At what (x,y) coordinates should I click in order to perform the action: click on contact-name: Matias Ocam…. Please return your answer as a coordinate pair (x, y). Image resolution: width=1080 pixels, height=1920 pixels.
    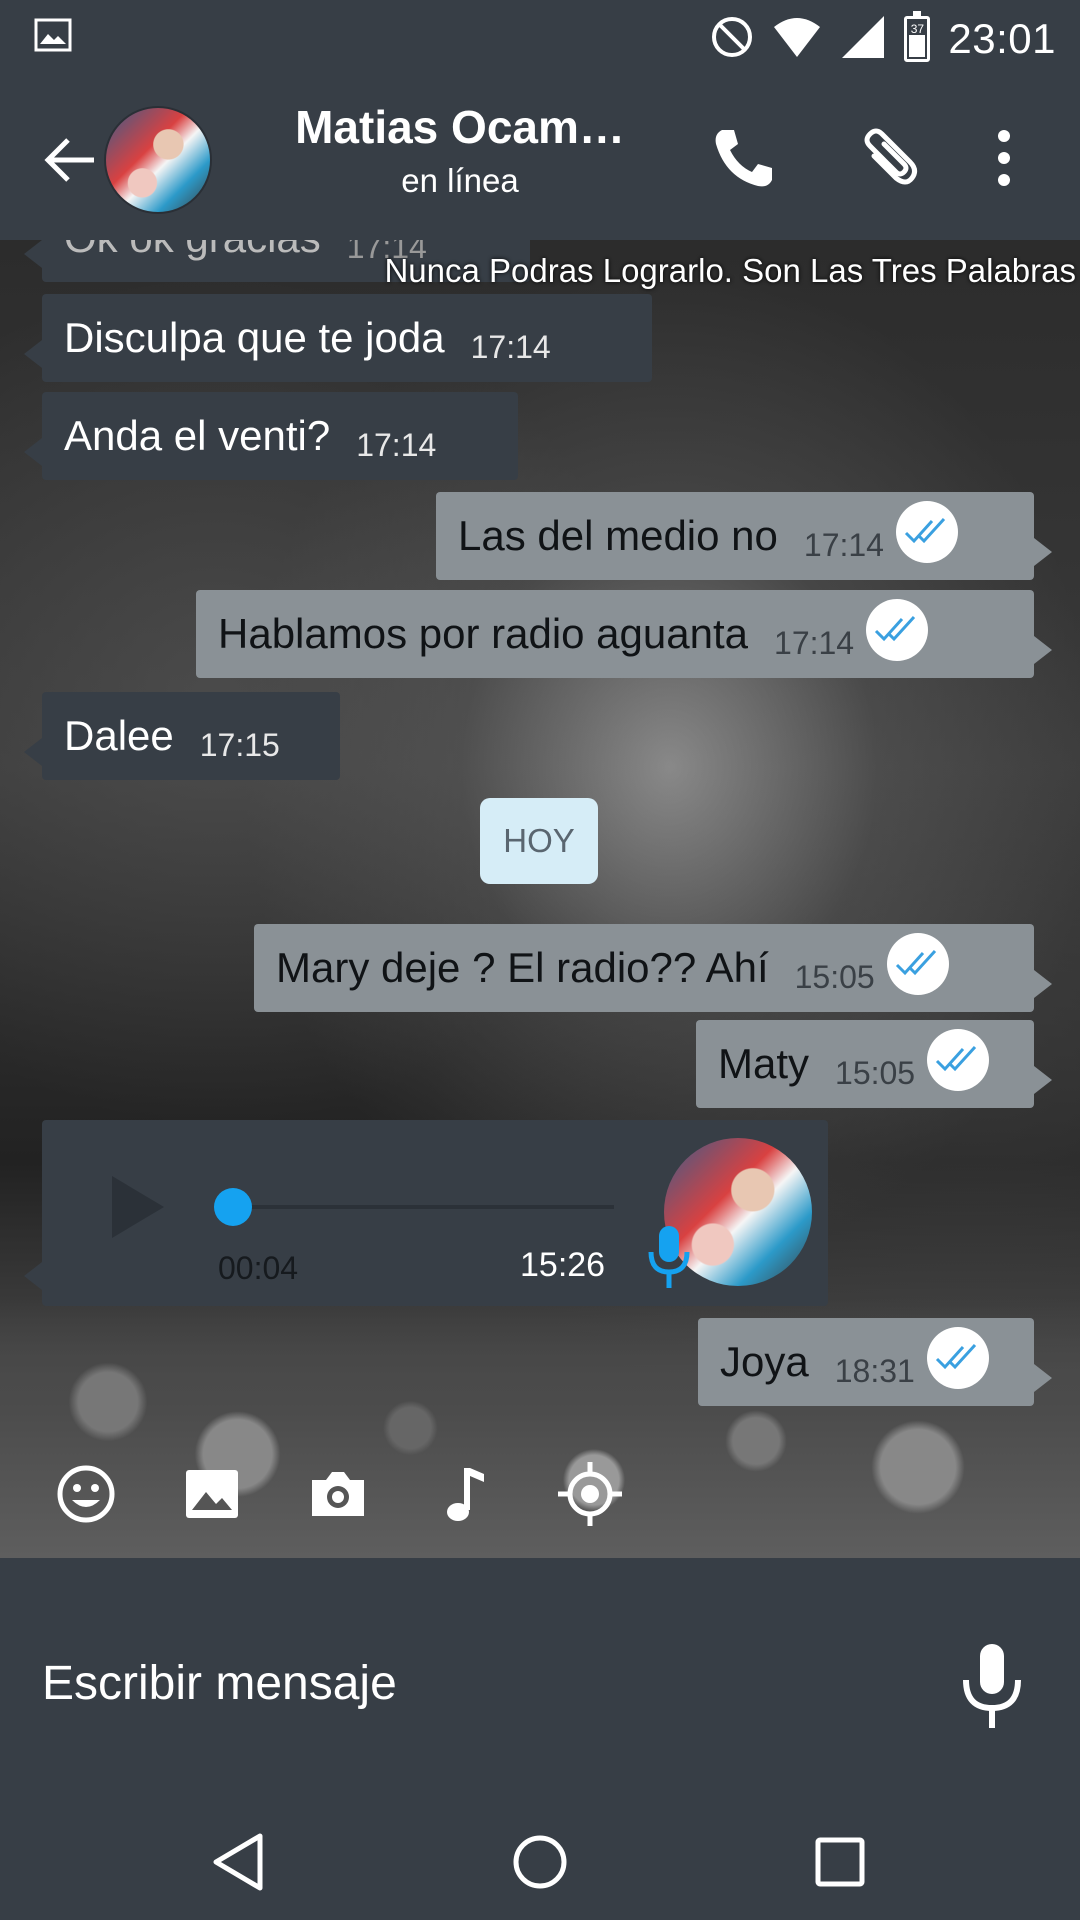
    Looking at the image, I should click on (460, 127).